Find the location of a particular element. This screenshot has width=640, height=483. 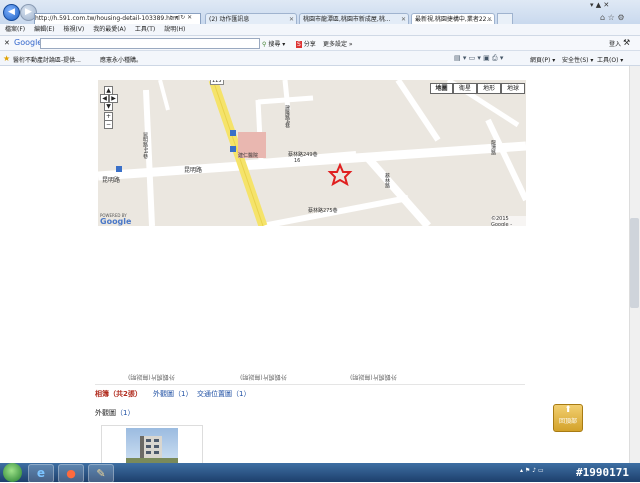

divider is located at coordinates (310, 384).